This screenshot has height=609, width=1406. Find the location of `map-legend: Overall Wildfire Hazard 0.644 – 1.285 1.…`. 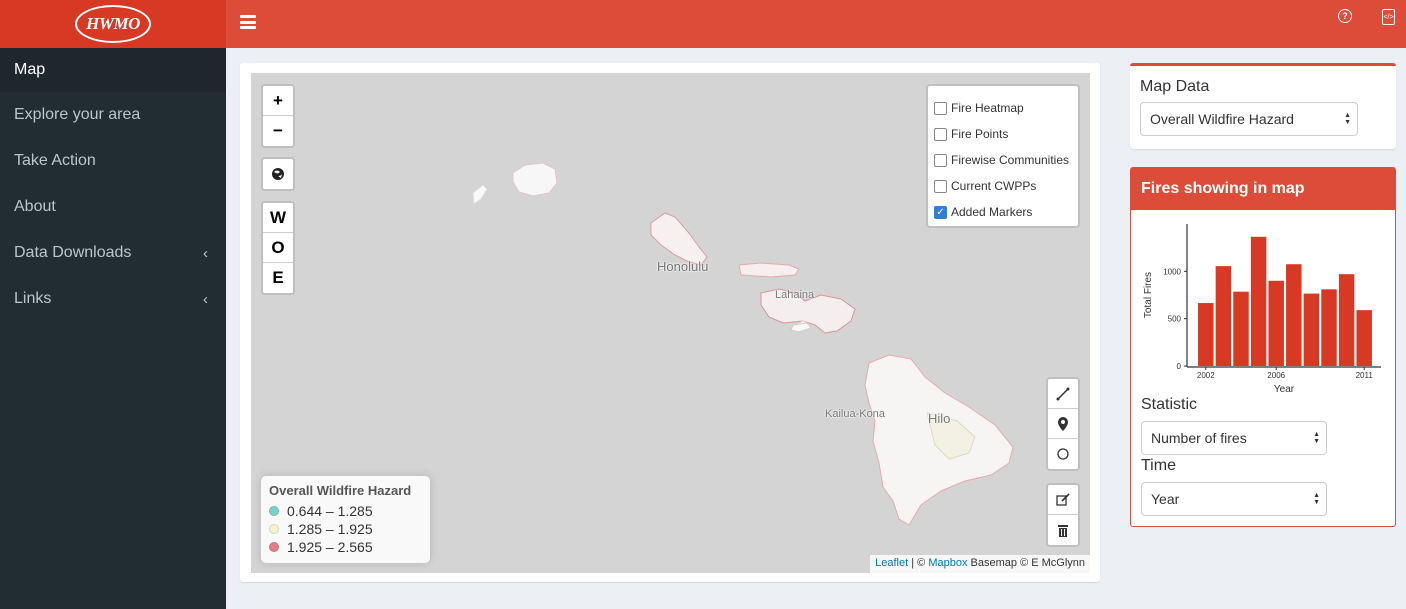

map-legend: Overall Wildfire Hazard 0.644 – 1.285 1.… is located at coordinates (345, 519).